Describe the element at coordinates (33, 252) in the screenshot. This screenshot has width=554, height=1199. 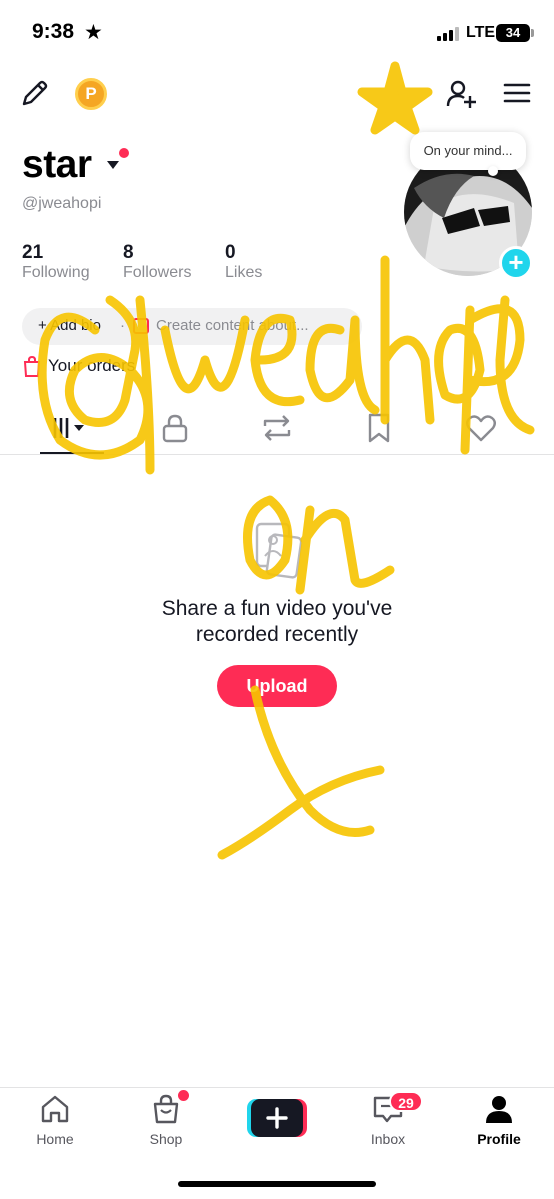
I see `stat-value: 21` at that location.